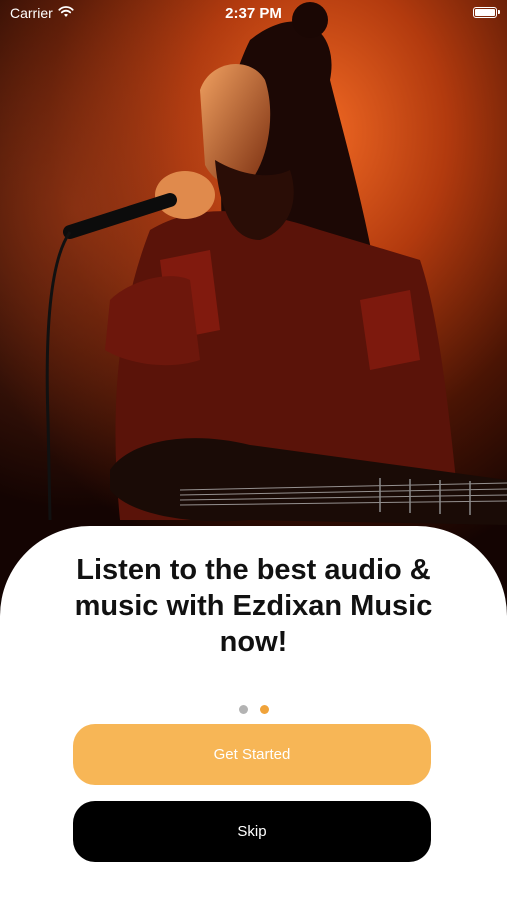 The width and height of the screenshot is (507, 900). I want to click on page-indicator, so click(253, 709).